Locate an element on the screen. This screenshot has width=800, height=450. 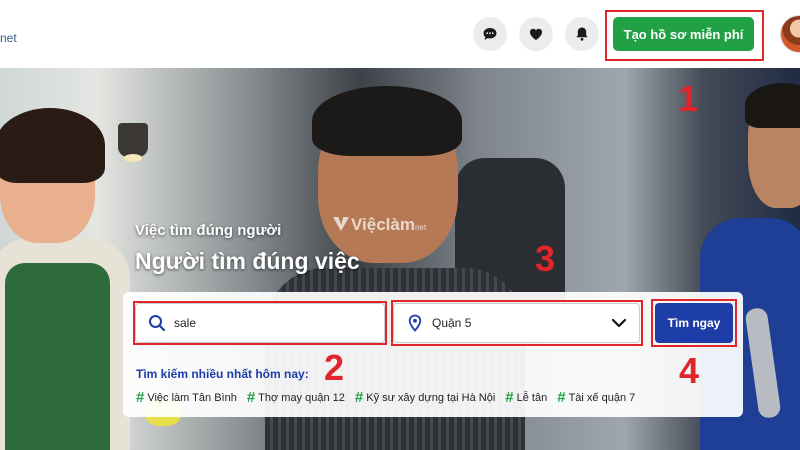
hero-photo-mechanic-hair is located at coordinates (772, 105).